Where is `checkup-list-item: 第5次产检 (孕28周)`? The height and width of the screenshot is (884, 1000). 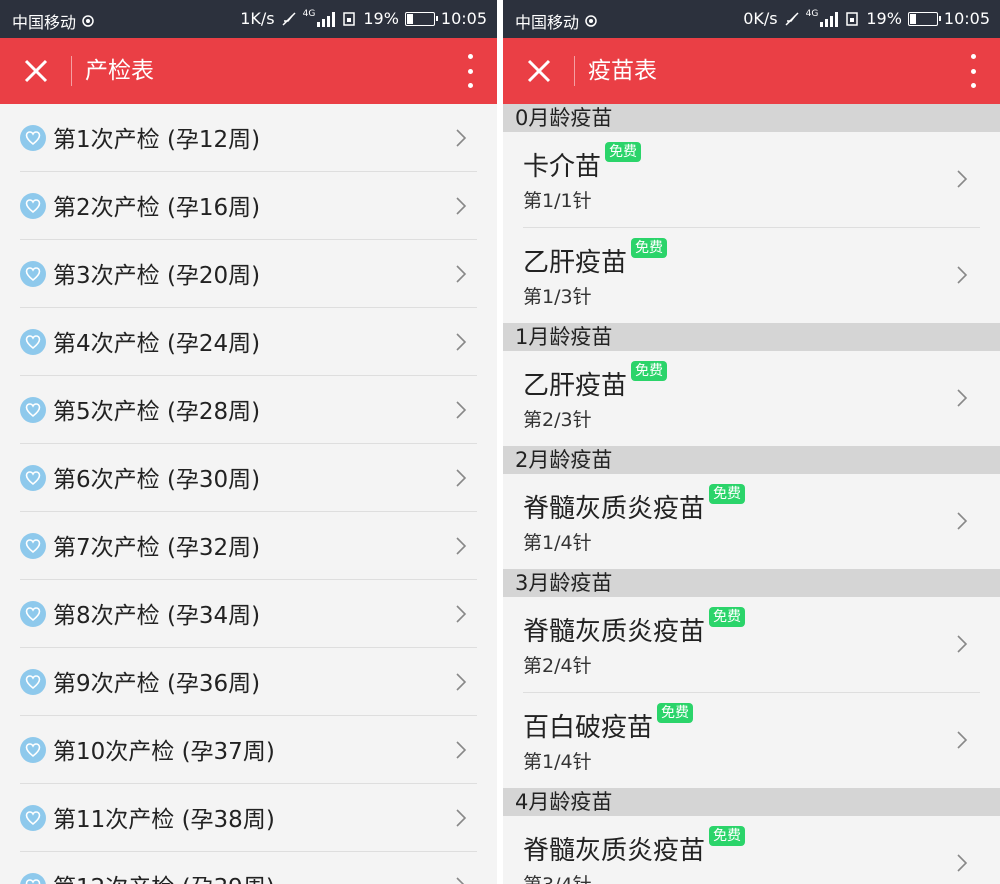
checkup-list-item: 第5次产检 (孕28周) is located at coordinates (248, 410).